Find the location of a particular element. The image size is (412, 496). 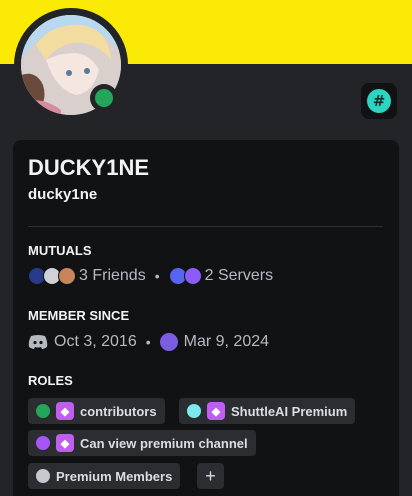

role-label: Can view premium channel is located at coordinates (164, 443).